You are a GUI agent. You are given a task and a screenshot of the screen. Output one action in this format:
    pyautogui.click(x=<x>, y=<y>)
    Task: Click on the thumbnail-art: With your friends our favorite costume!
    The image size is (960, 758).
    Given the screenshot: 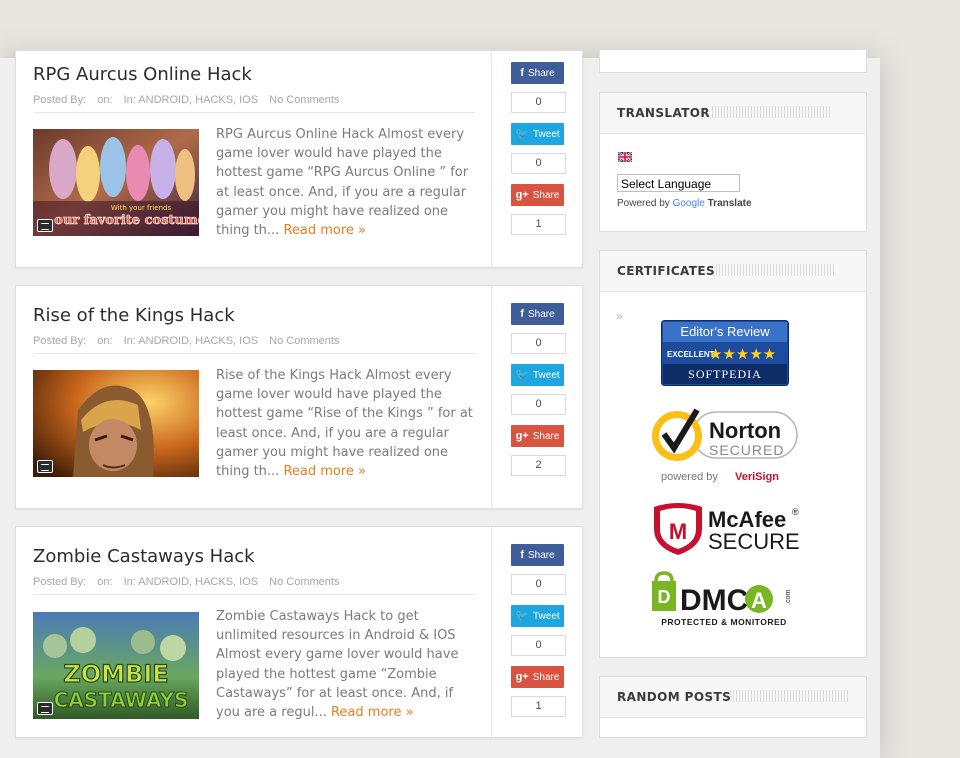 What is the action you would take?
    pyautogui.click(x=116, y=182)
    